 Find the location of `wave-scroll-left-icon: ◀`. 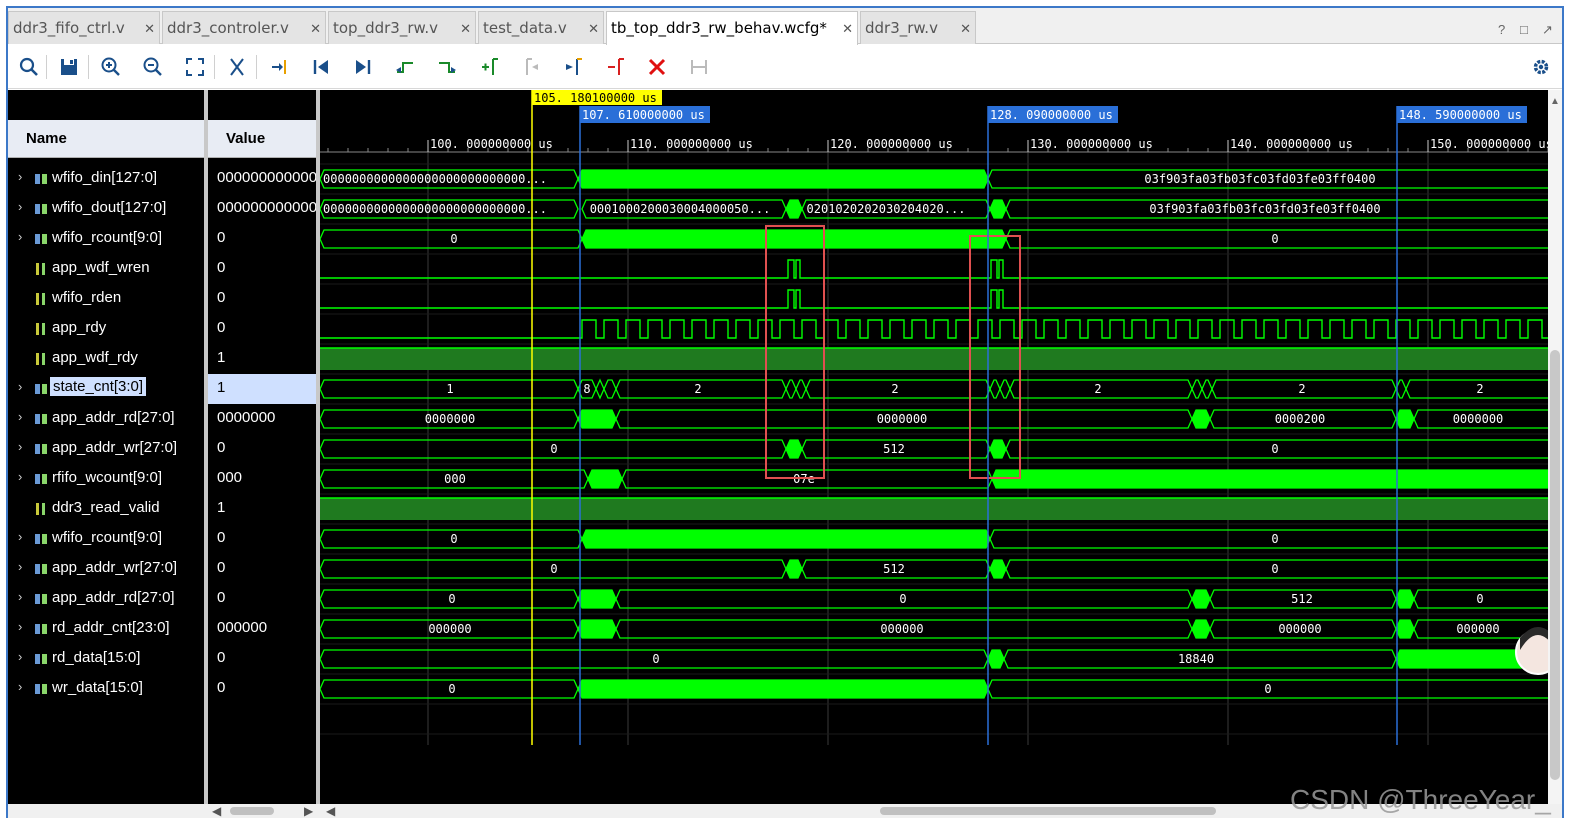

wave-scroll-left-icon: ◀ is located at coordinates (330, 811).